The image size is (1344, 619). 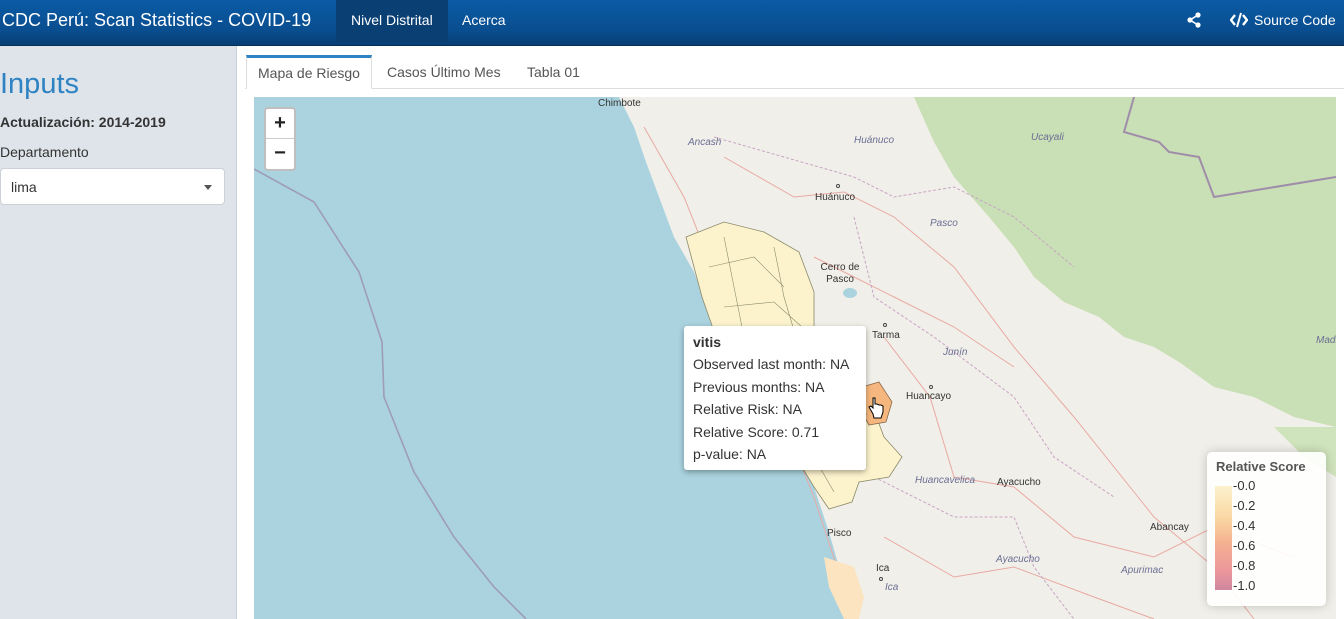 I want to click on chevron-down-icon, so click(x=208, y=187).